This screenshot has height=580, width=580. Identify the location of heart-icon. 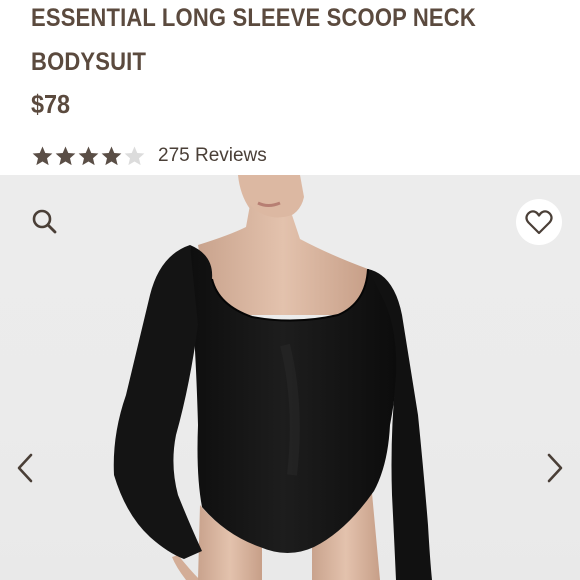
(539, 222).